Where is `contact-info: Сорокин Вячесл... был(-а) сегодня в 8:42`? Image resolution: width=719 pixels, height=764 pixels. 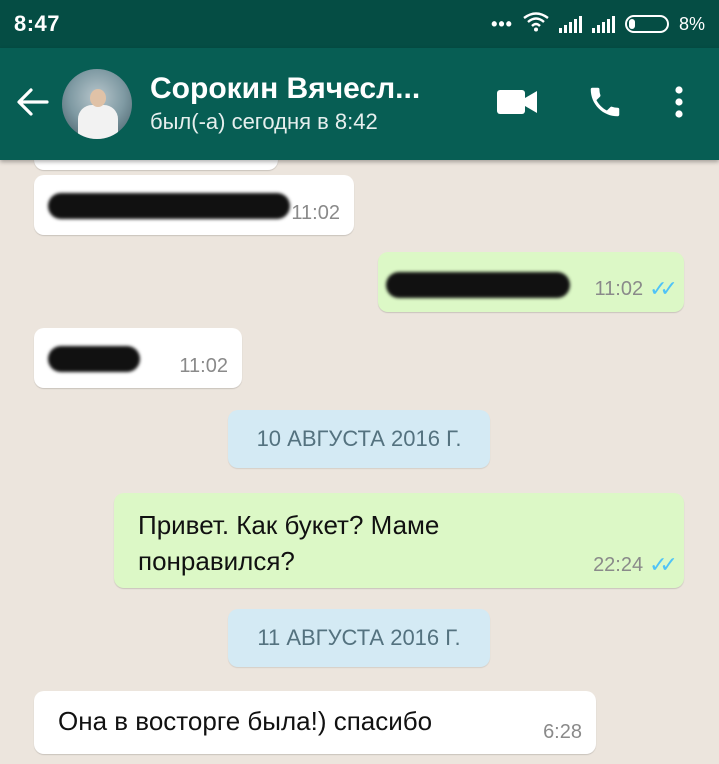 contact-info: Сорокин Вячесл... был(-а) сегодня в 8:42 is located at coordinates (311, 104).